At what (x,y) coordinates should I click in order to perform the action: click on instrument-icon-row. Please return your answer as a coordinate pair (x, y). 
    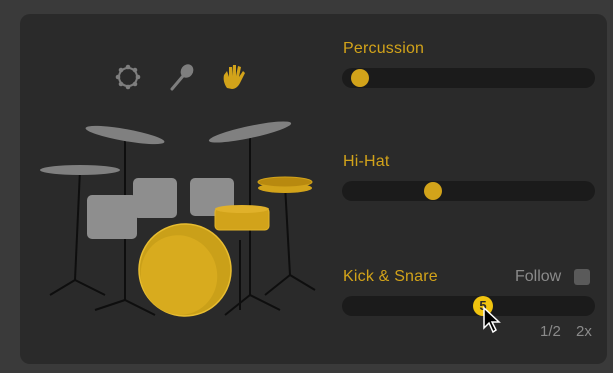
    Looking at the image, I should click on (183, 77).